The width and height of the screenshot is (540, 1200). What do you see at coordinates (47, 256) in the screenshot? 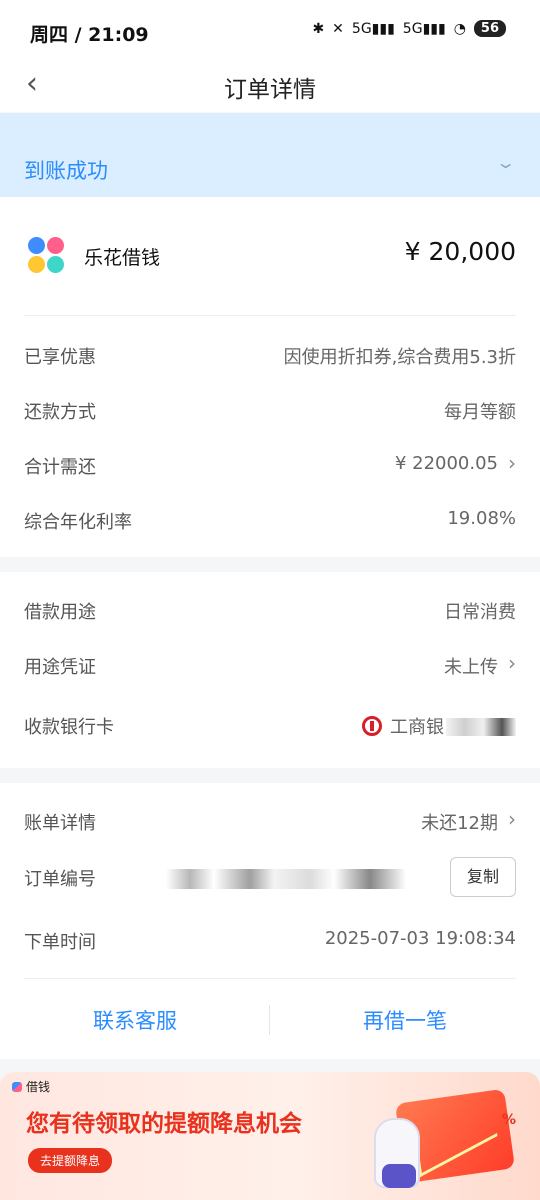
I see `product-logo-icon` at bounding box center [47, 256].